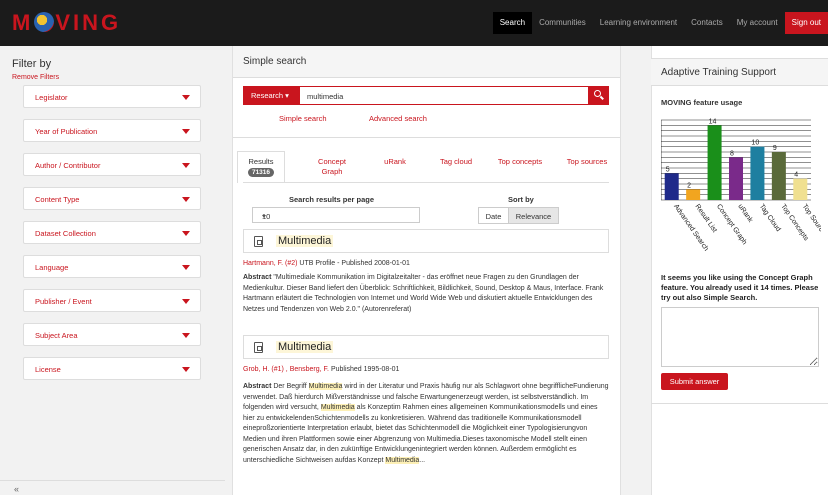 This screenshot has height=495, width=828. I want to click on filter-label: Content Type, so click(57, 199).